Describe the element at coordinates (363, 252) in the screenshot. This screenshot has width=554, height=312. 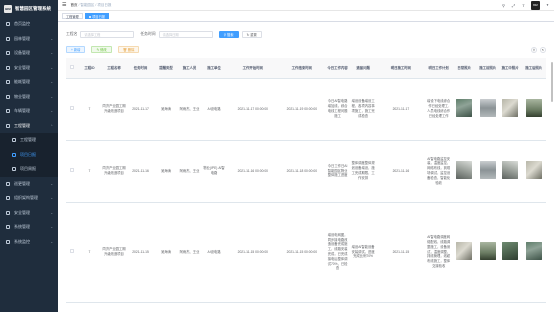
I see `cell-issue: 增设AI智能设备安装调试，进度完成比例70%` at that location.